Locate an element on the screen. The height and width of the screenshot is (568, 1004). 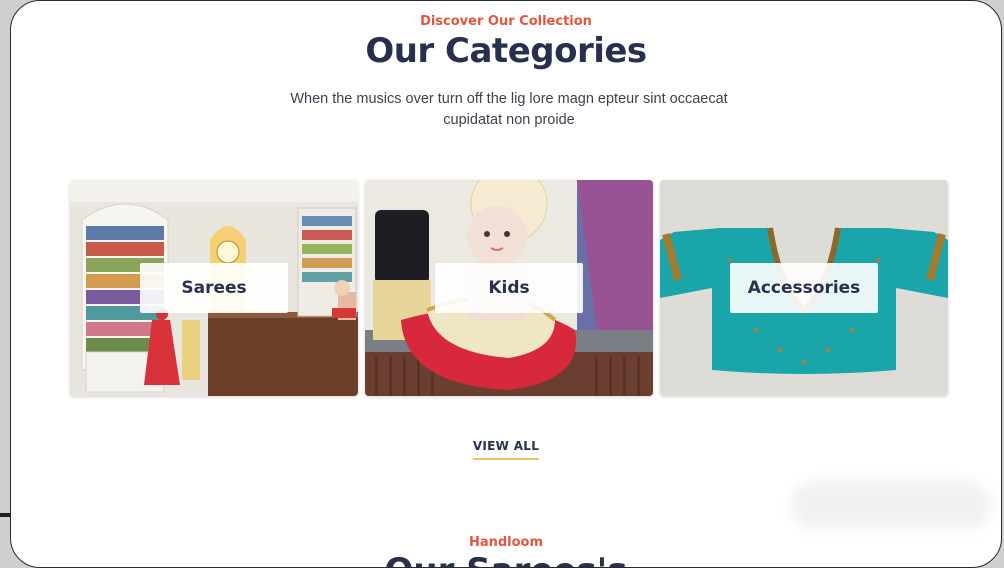
next-section-eyebrow: Handloom is located at coordinates (506, 542).